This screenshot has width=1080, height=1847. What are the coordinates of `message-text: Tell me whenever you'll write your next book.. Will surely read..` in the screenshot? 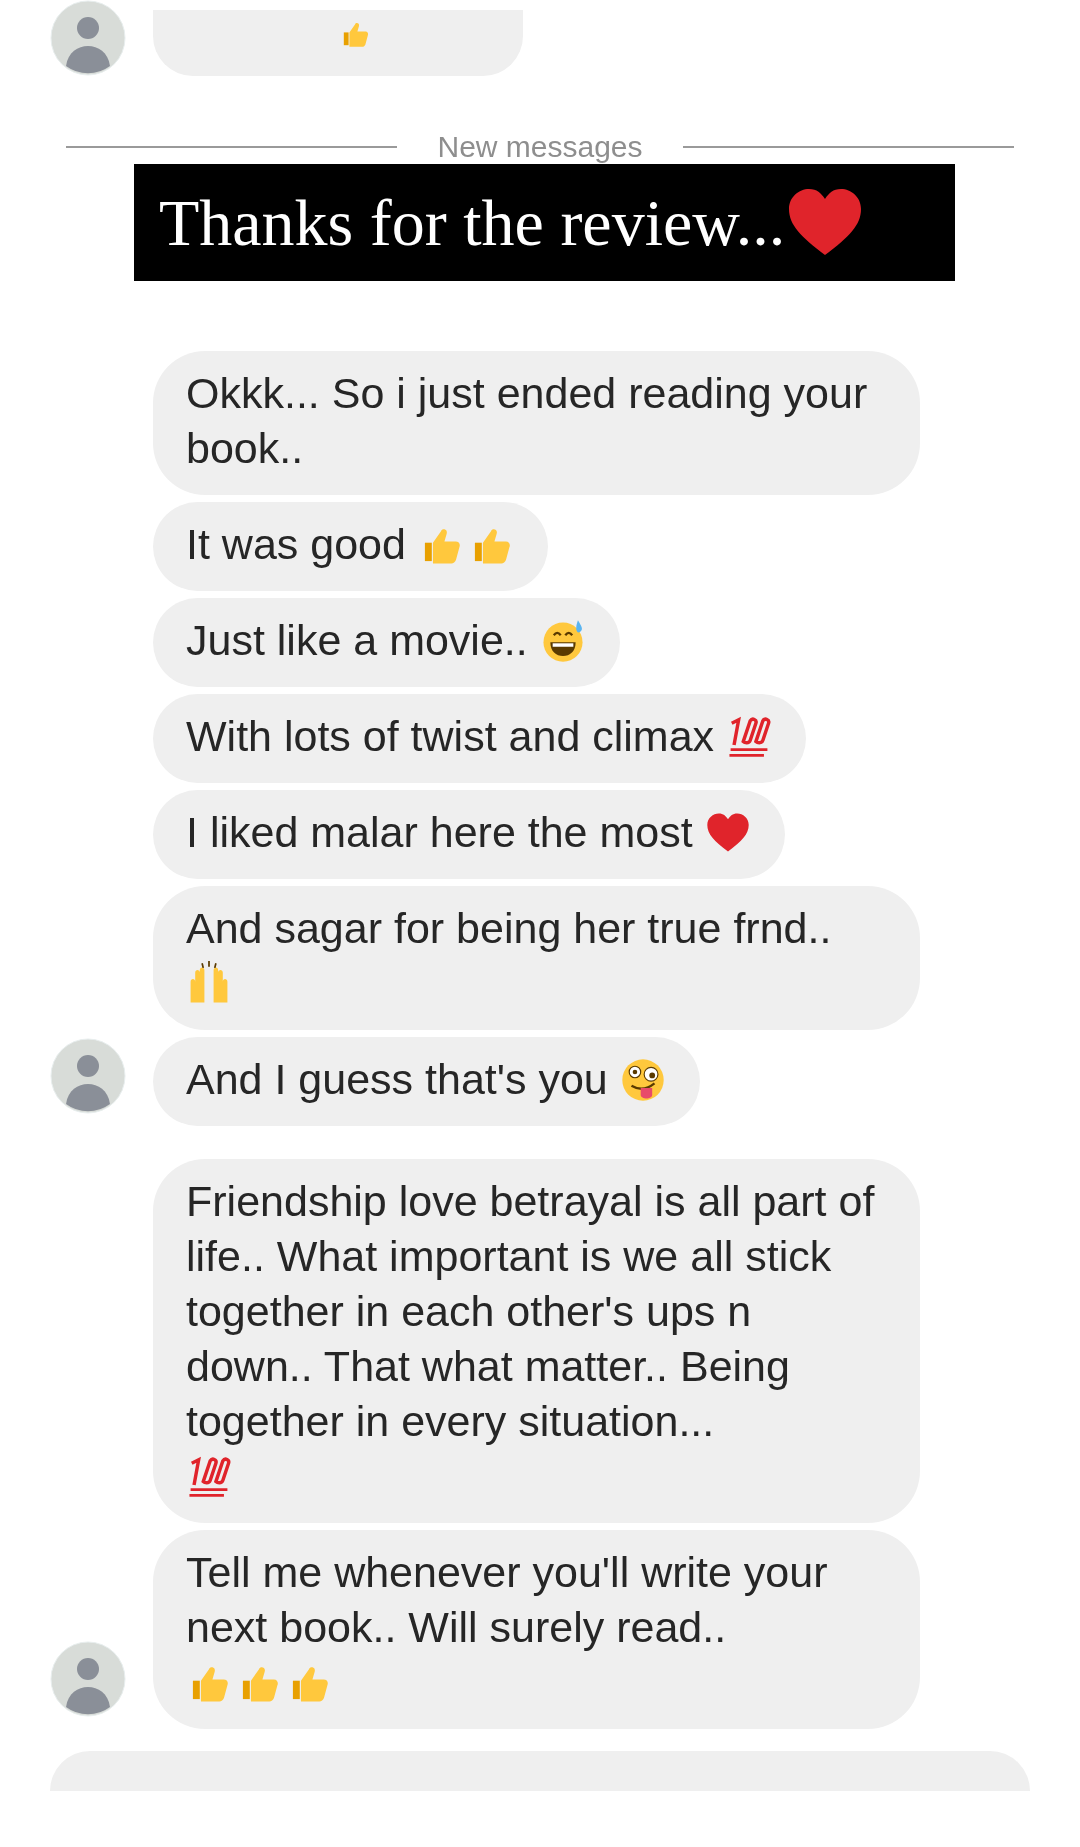 It's located at (507, 1600).